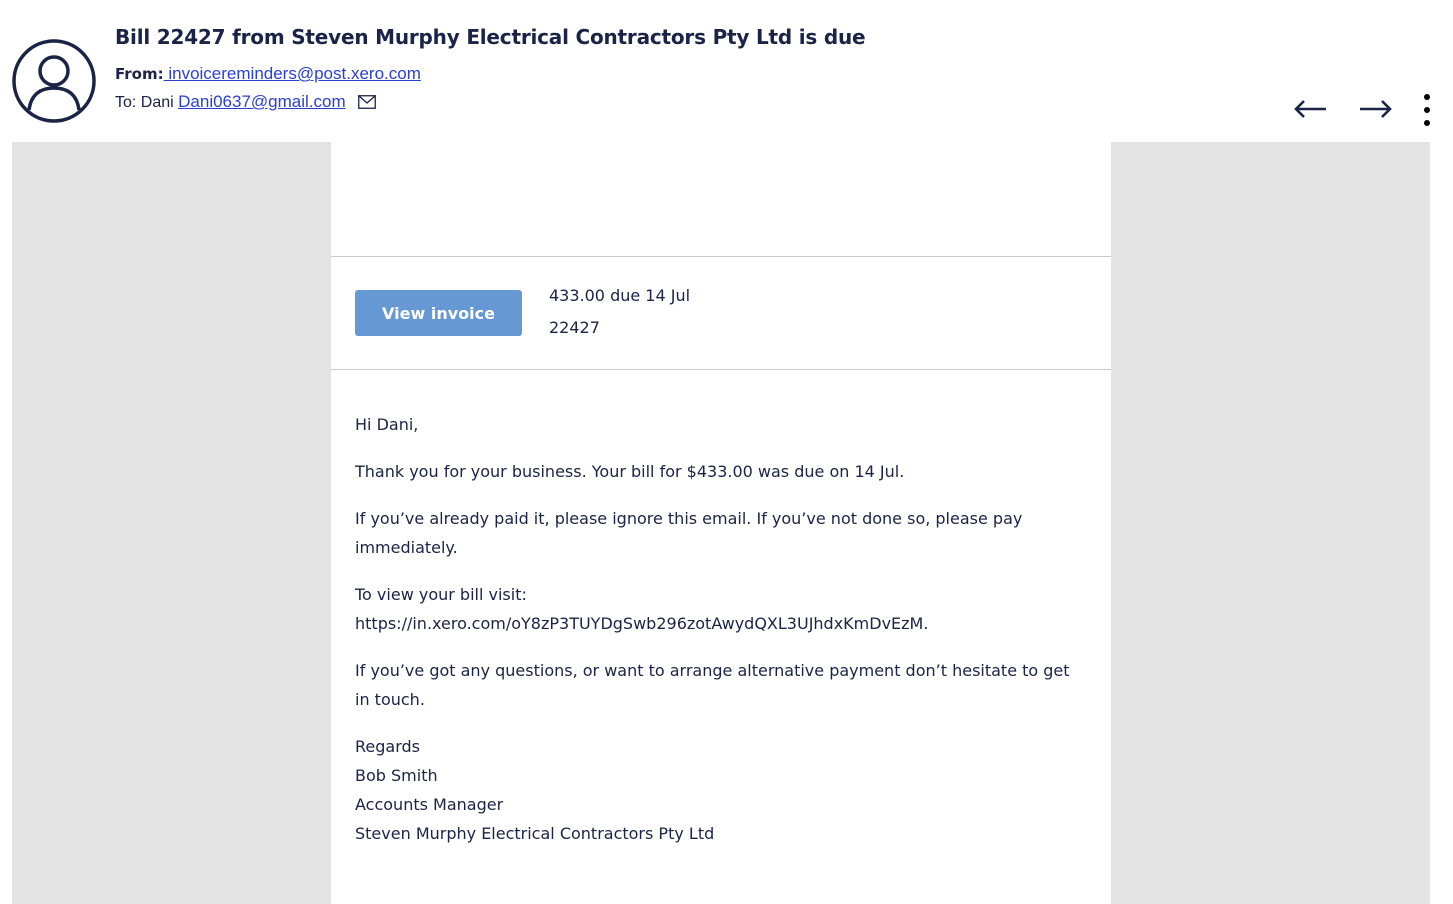  I want to click on envelope-icon, so click(367, 101).